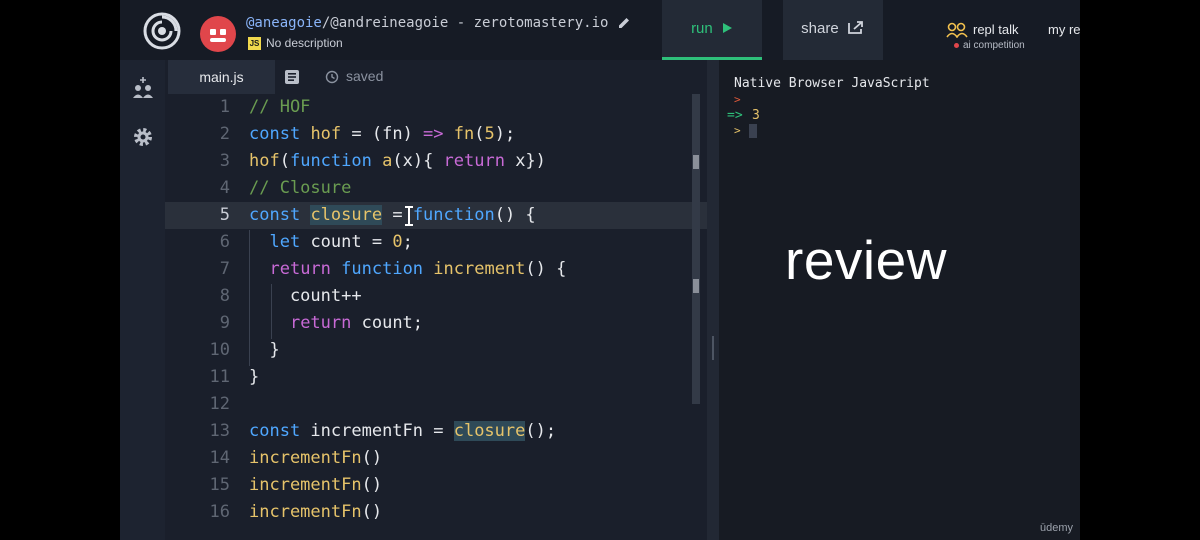 Image resolution: width=1200 pixels, height=540 pixels. Describe the element at coordinates (624, 23) in the screenshot. I see `pencil-icon` at that location.